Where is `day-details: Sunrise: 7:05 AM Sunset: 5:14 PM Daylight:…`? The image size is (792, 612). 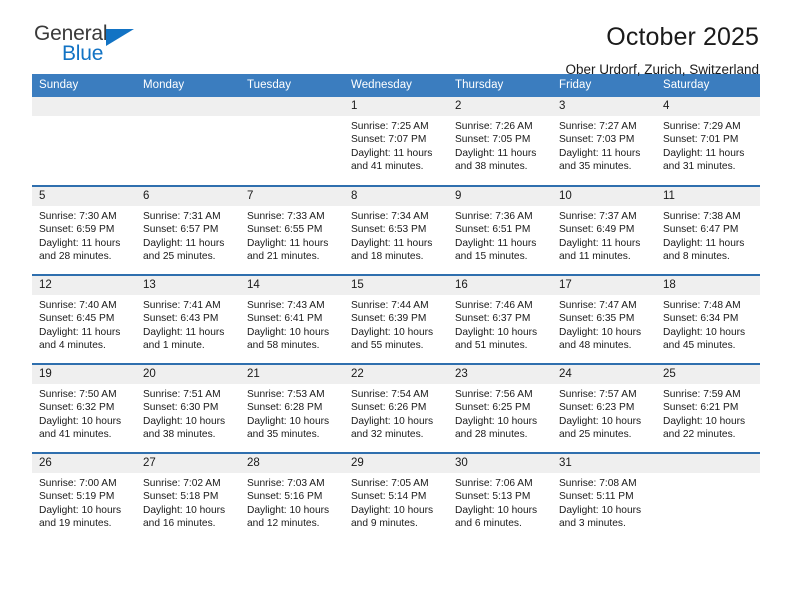
day-details: Sunrise: 7:05 AM Sunset: 5:14 PM Daylight:… is located at coordinates (396, 502).